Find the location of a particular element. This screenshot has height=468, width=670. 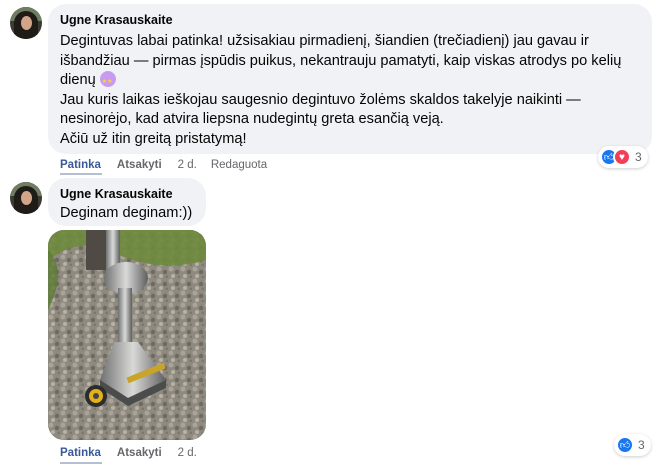

comment-text-segment: dienų is located at coordinates (78, 80).